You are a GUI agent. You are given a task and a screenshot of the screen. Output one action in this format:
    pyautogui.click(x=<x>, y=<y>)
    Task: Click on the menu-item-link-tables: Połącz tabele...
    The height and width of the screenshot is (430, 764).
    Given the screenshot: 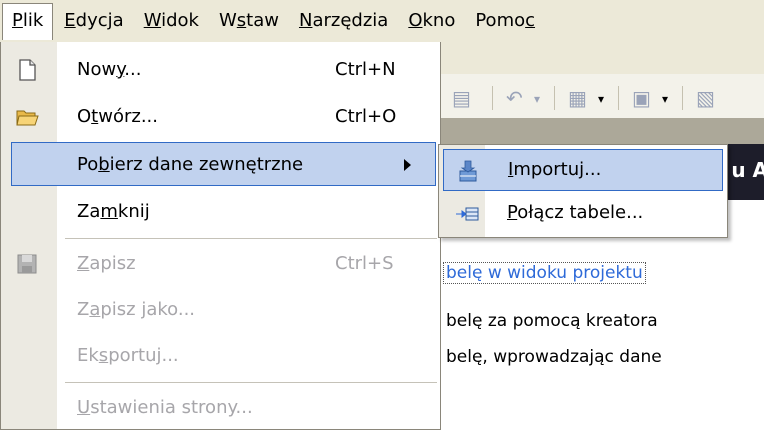 What is the action you would take?
    pyautogui.click(x=583, y=214)
    